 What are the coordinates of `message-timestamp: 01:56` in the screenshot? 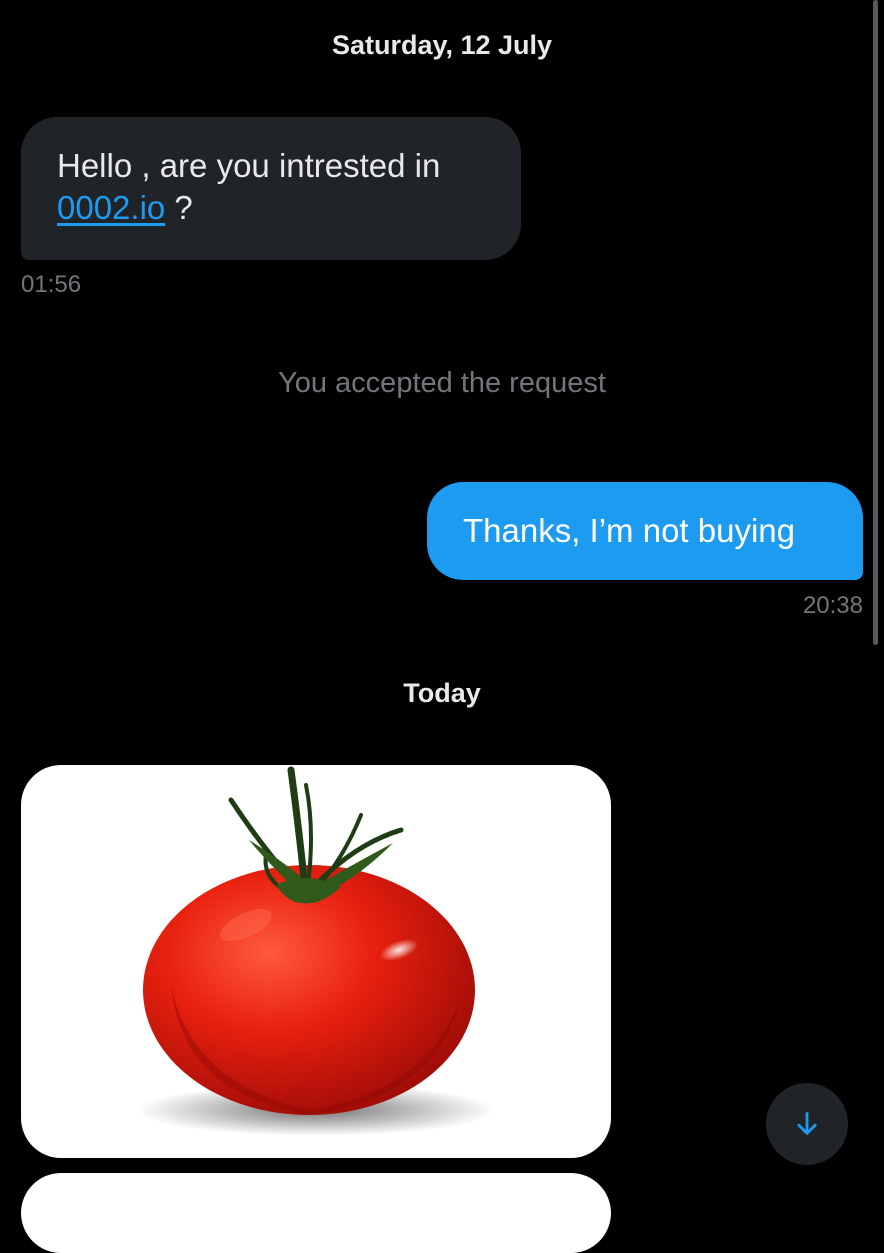 It's located at (51, 284).